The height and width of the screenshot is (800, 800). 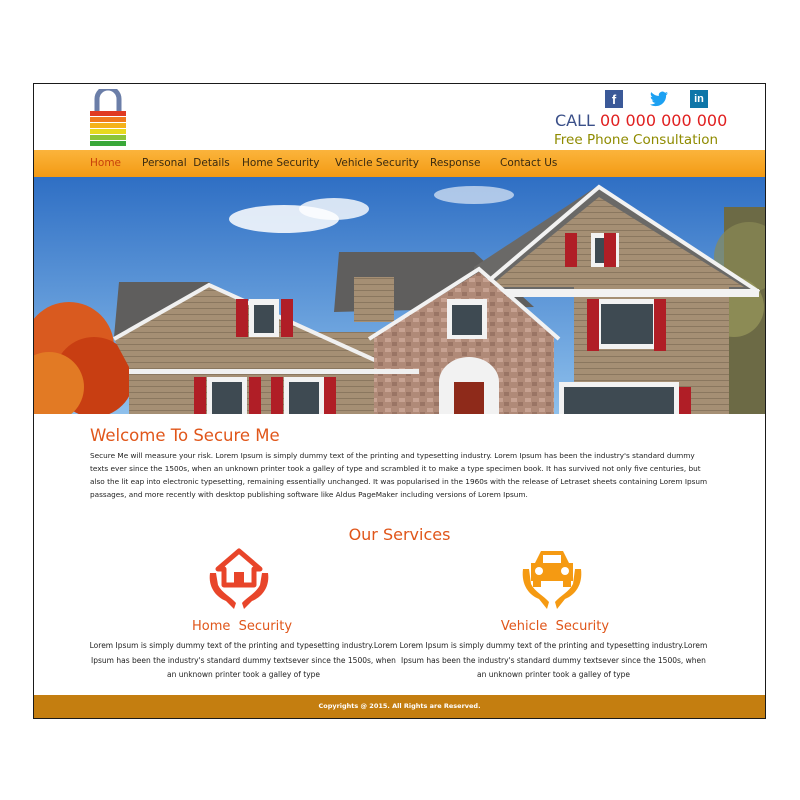 What do you see at coordinates (280, 163) in the screenshot?
I see `nav-home-security: Home Security` at bounding box center [280, 163].